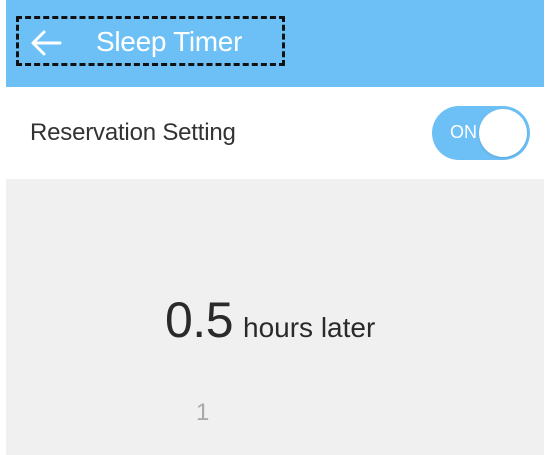 The image size is (550, 455). Describe the element at coordinates (309, 327) in the screenshot. I see `value-unit: hours later` at that location.